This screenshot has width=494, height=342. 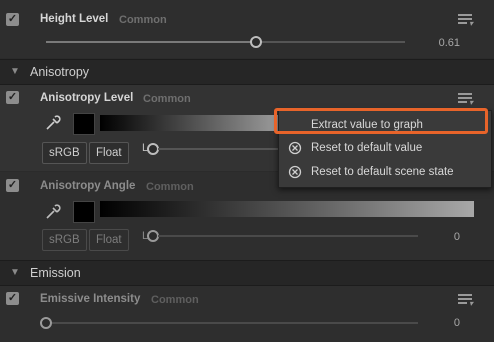 I want to click on height-level-tag: Common, so click(x=143, y=20).